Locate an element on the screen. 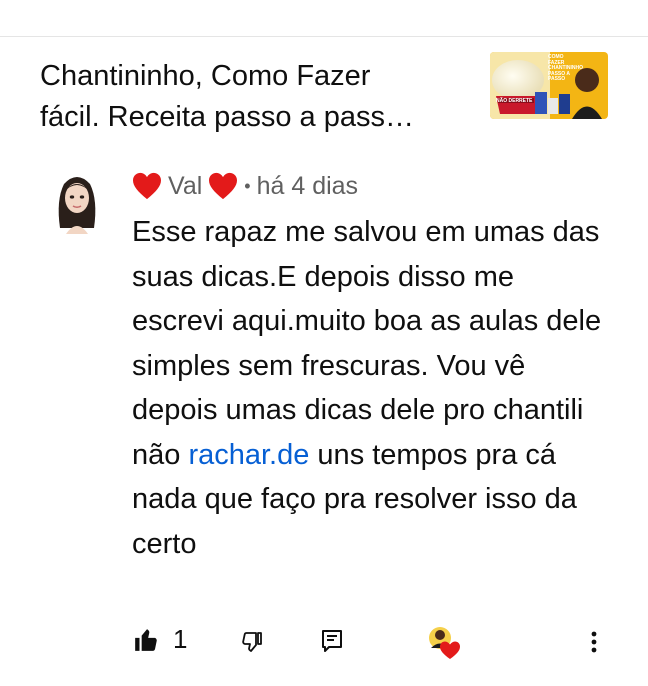 Image resolution: width=648 pixels, height=686 pixels. more-options-button is located at coordinates (594, 642).